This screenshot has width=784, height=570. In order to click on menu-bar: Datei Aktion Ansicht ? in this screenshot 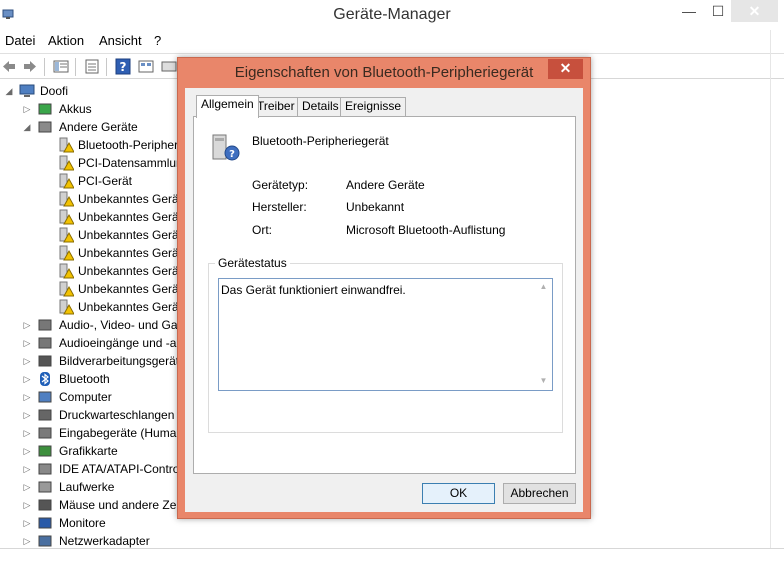, I will do `click(392, 41)`.